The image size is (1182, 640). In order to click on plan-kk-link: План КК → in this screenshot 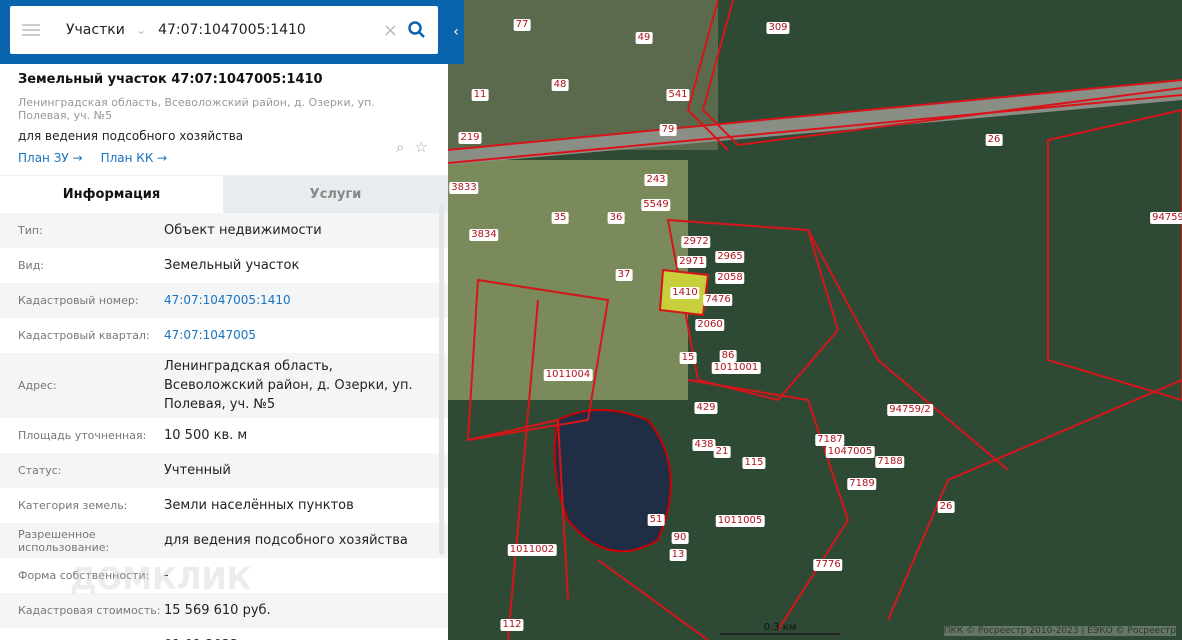, I will do `click(134, 158)`.